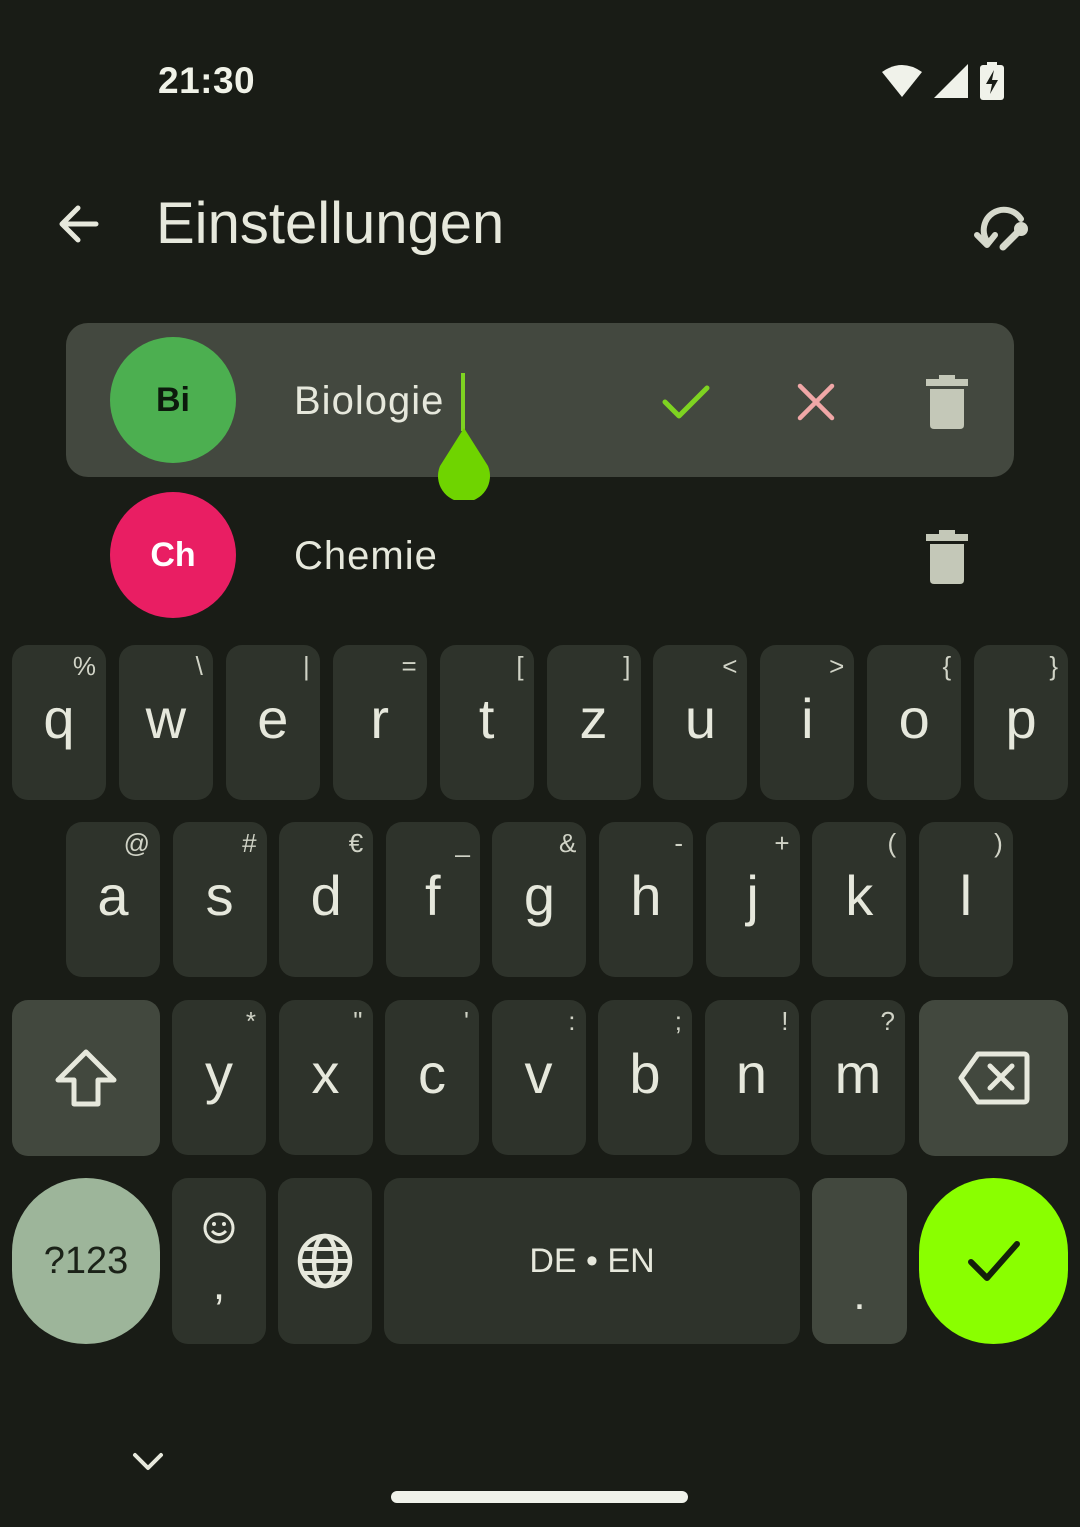  I want to click on subject-avatar: Bi, so click(173, 400).